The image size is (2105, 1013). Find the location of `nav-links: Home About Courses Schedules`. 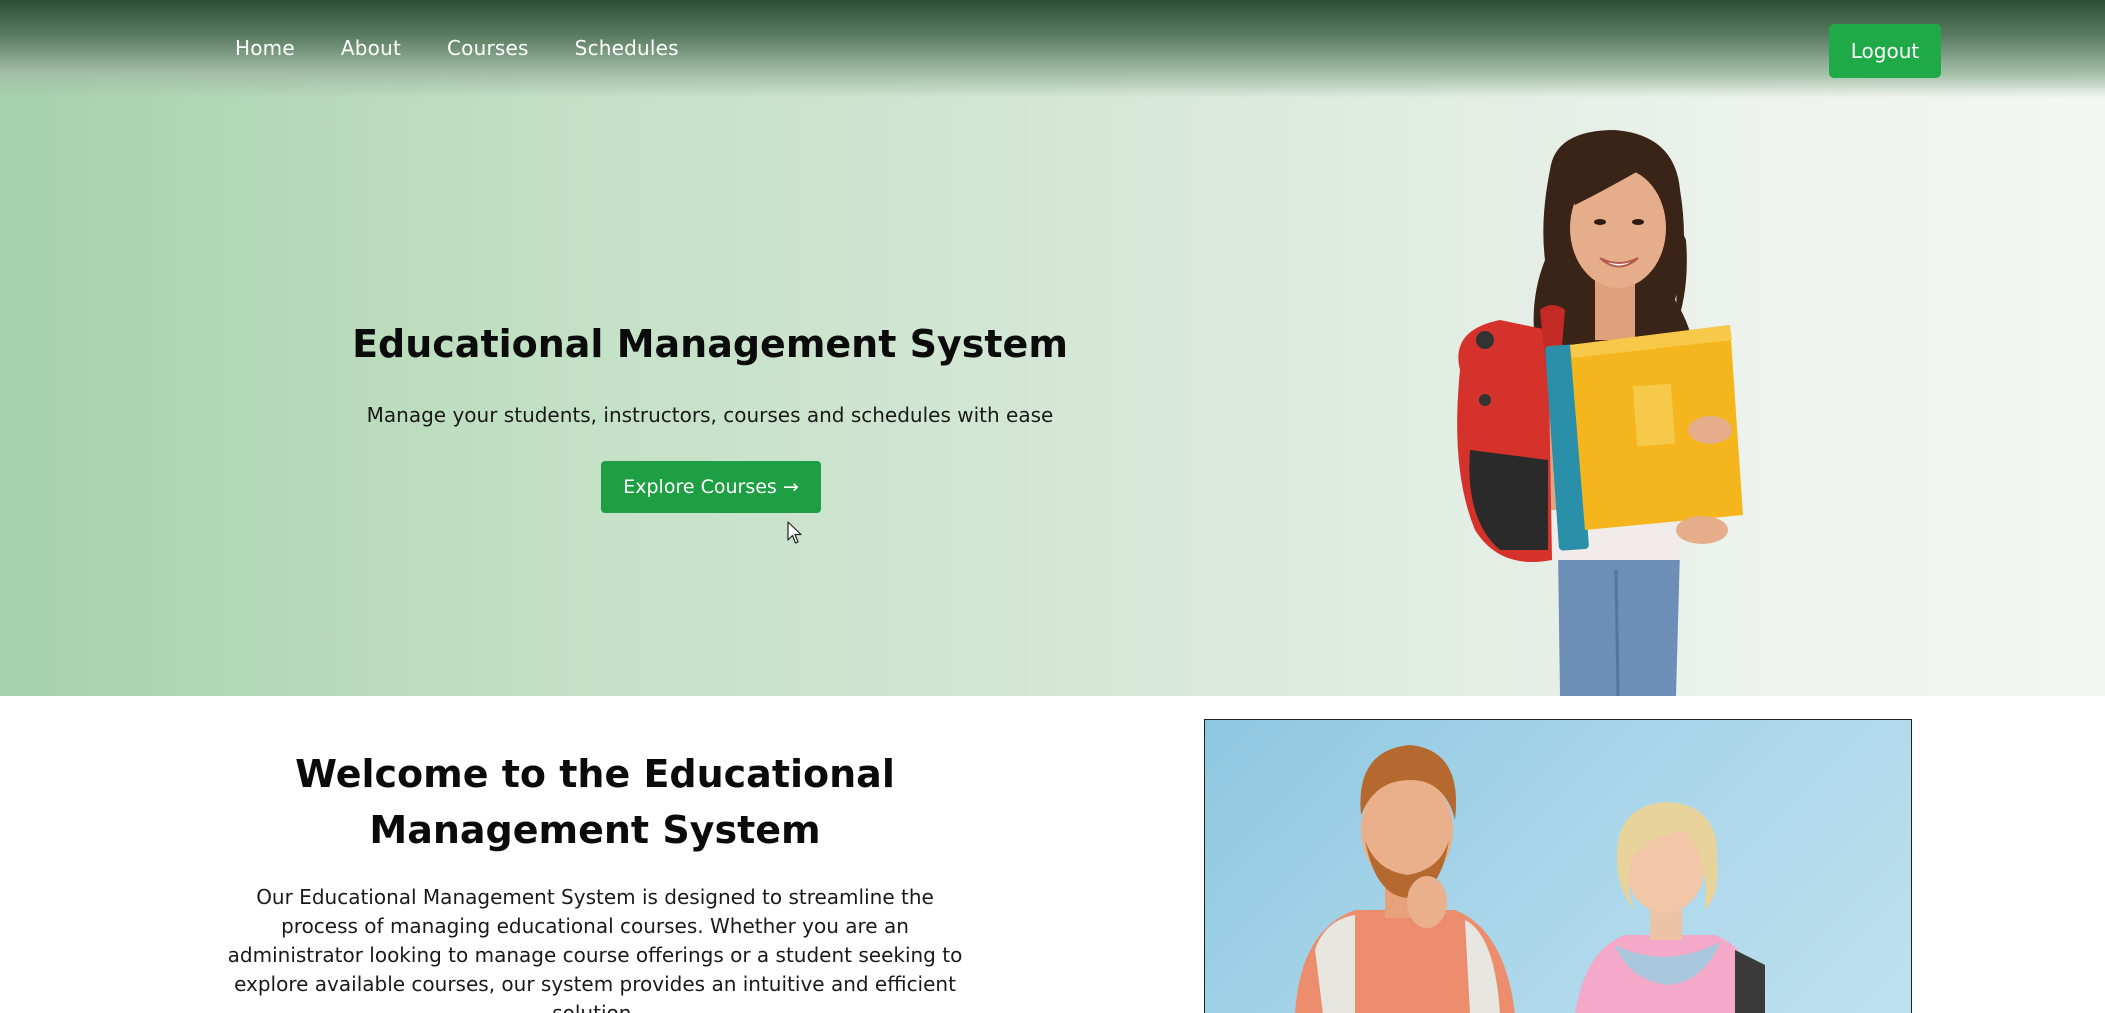

nav-links: Home About Courses Schedules is located at coordinates (480, 48).